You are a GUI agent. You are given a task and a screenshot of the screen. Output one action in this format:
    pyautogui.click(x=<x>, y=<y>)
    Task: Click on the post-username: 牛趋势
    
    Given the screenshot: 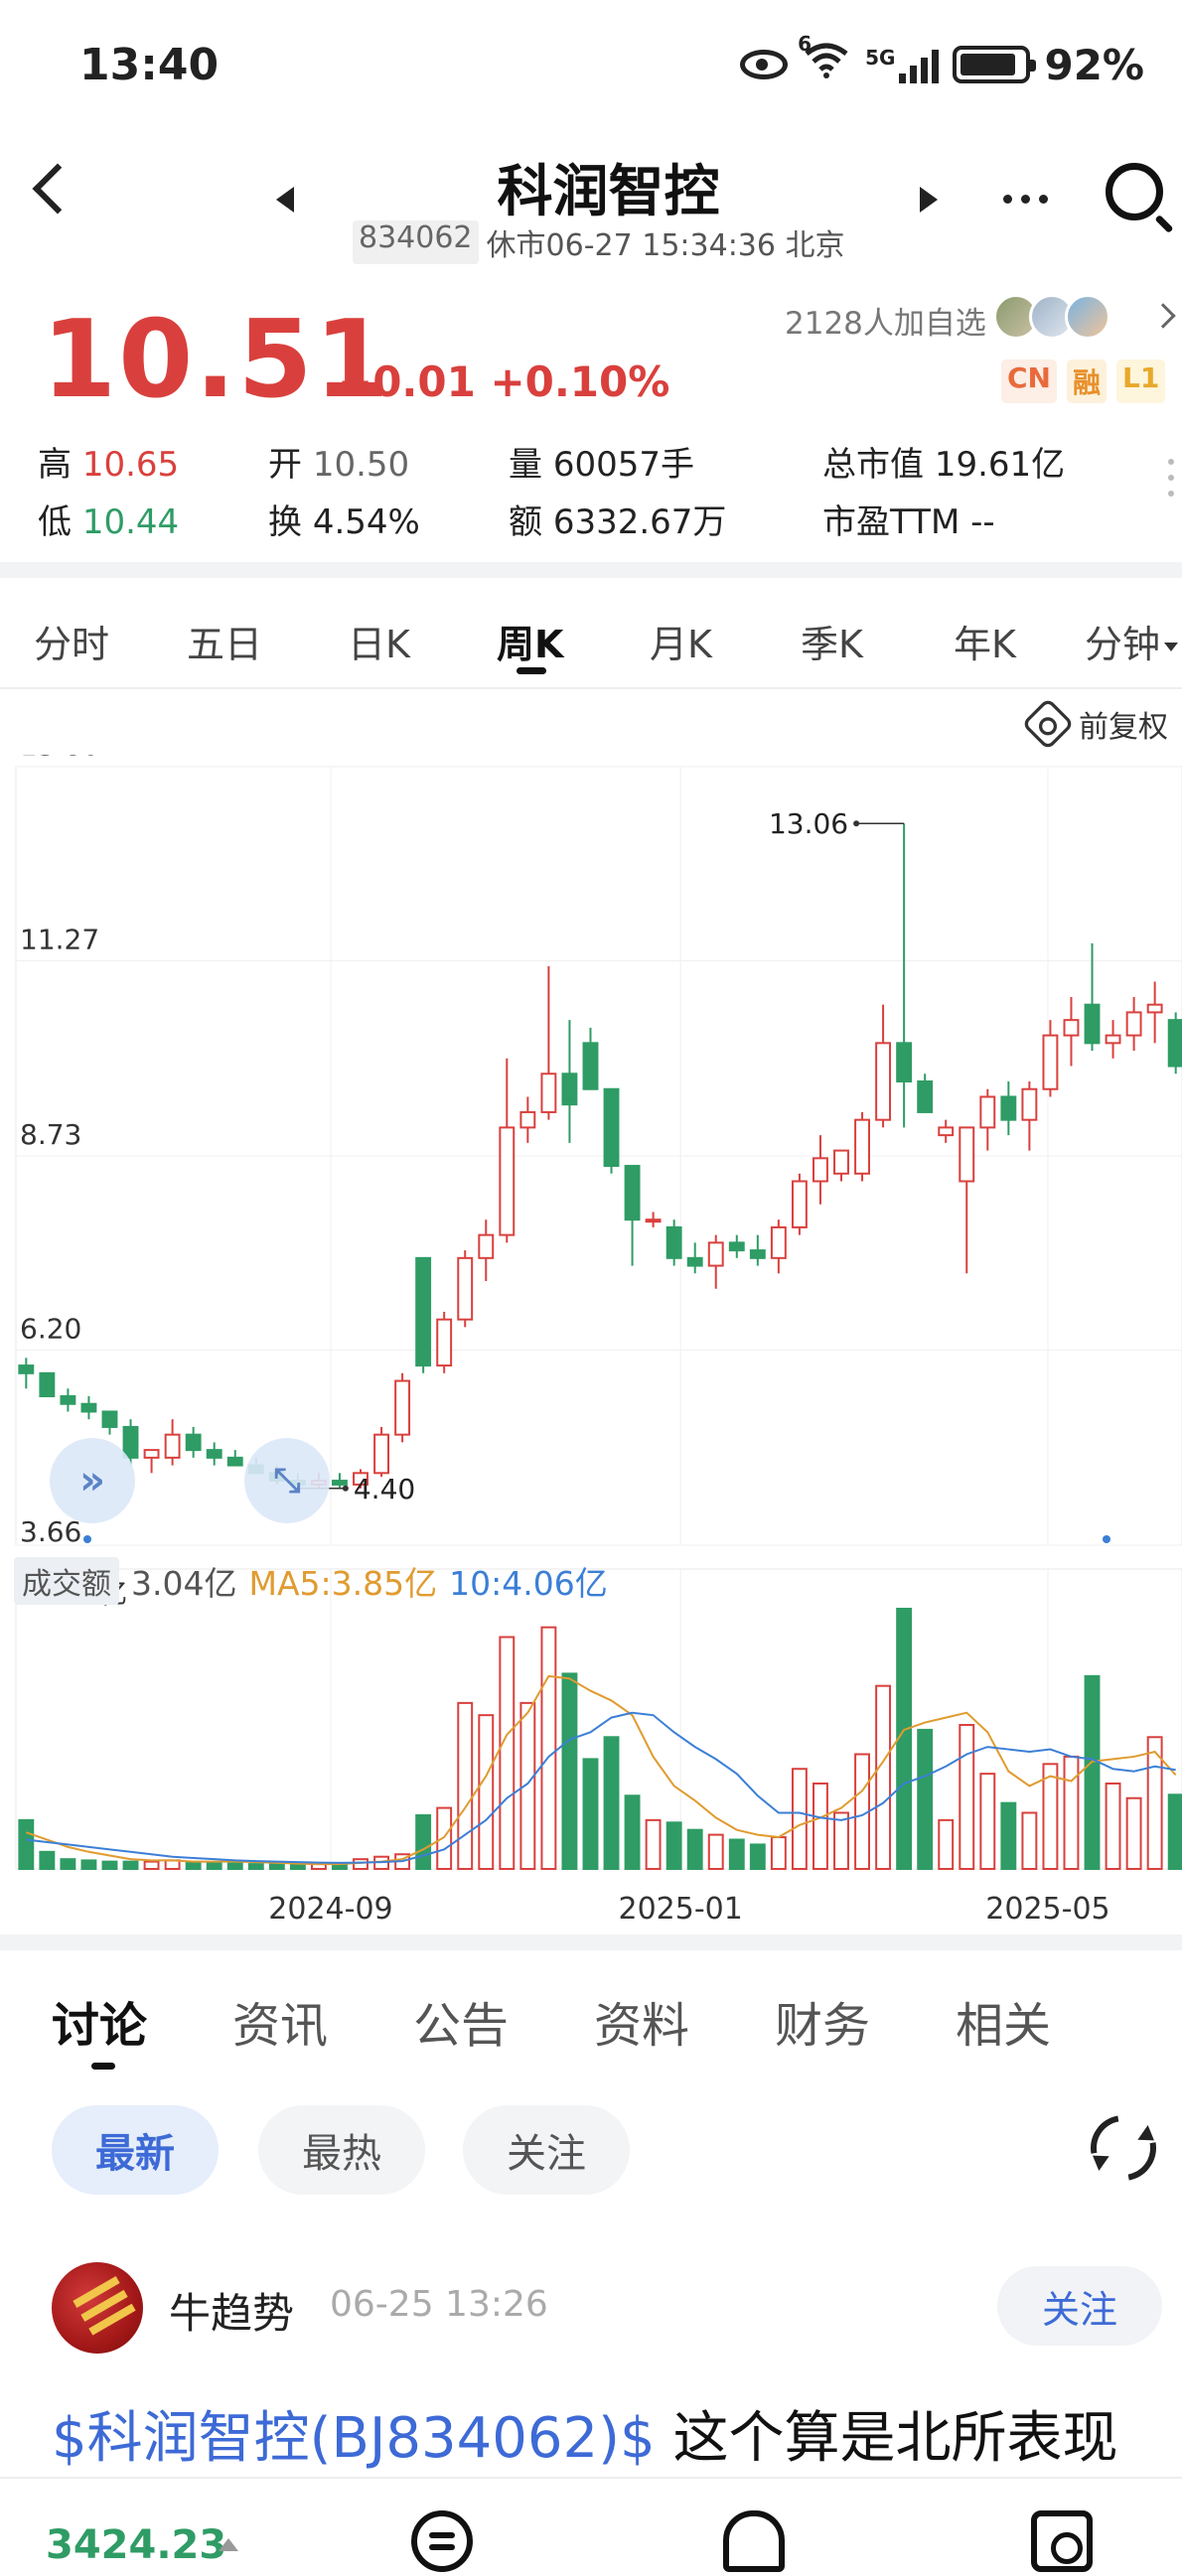 What is the action you would take?
    pyautogui.click(x=231, y=2311)
    